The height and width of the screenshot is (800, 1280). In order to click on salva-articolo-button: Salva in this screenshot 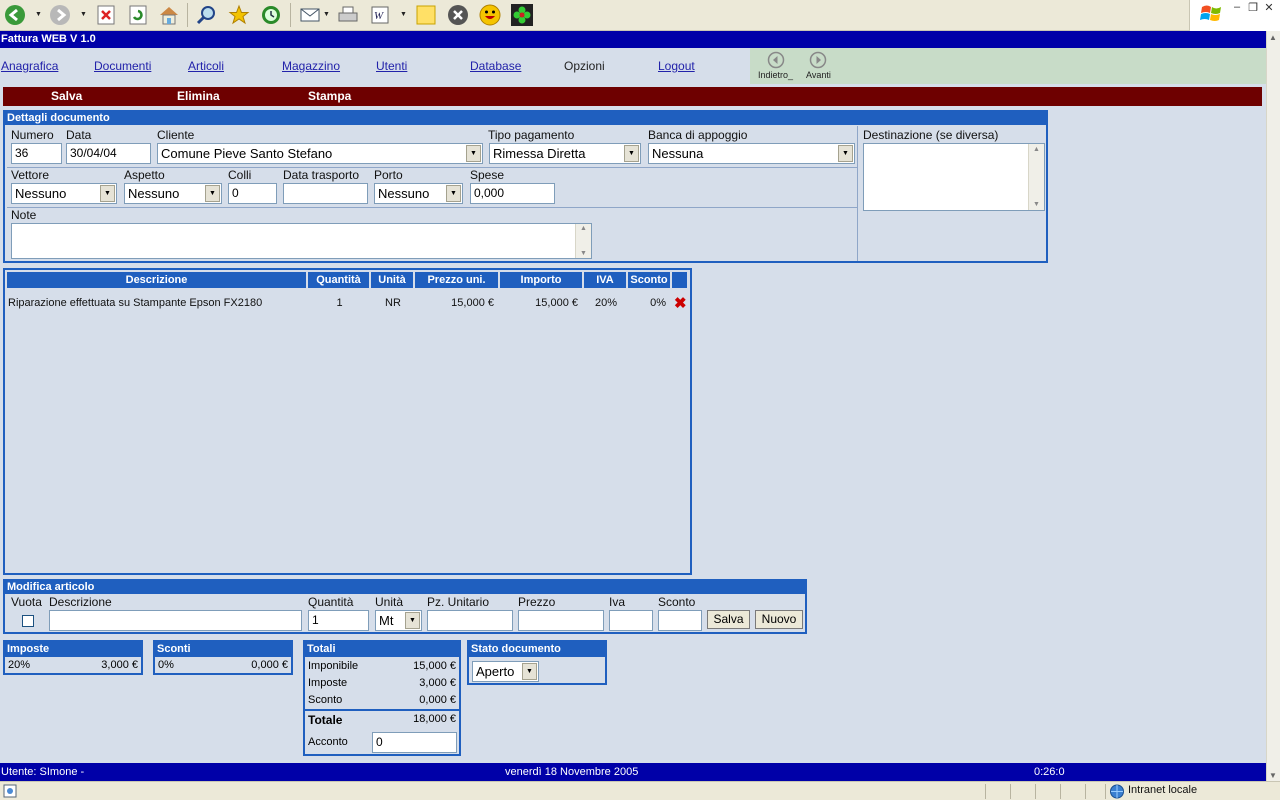, I will do `click(728, 619)`.